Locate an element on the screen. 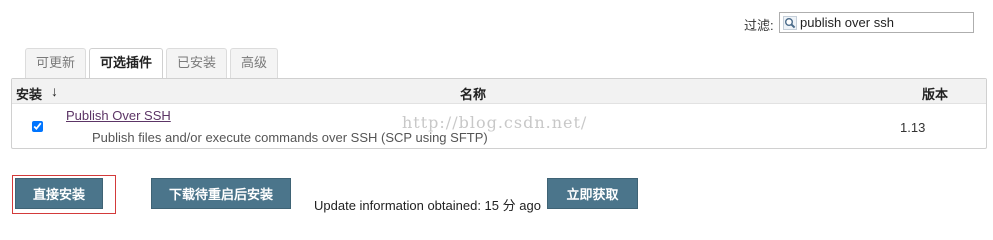  filter-input is located at coordinates (882, 22).